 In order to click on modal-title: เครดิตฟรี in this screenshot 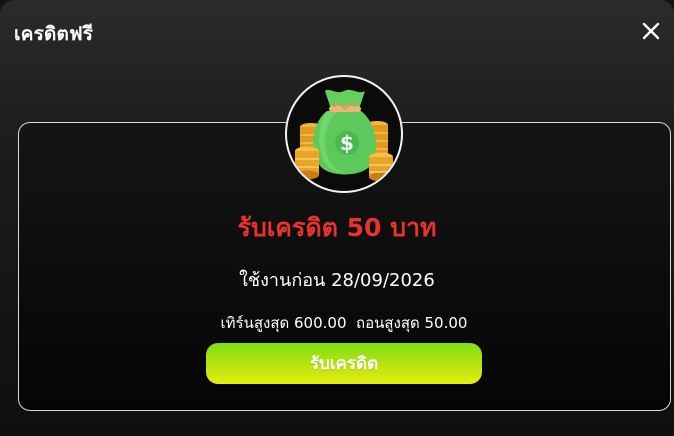, I will do `click(54, 34)`.